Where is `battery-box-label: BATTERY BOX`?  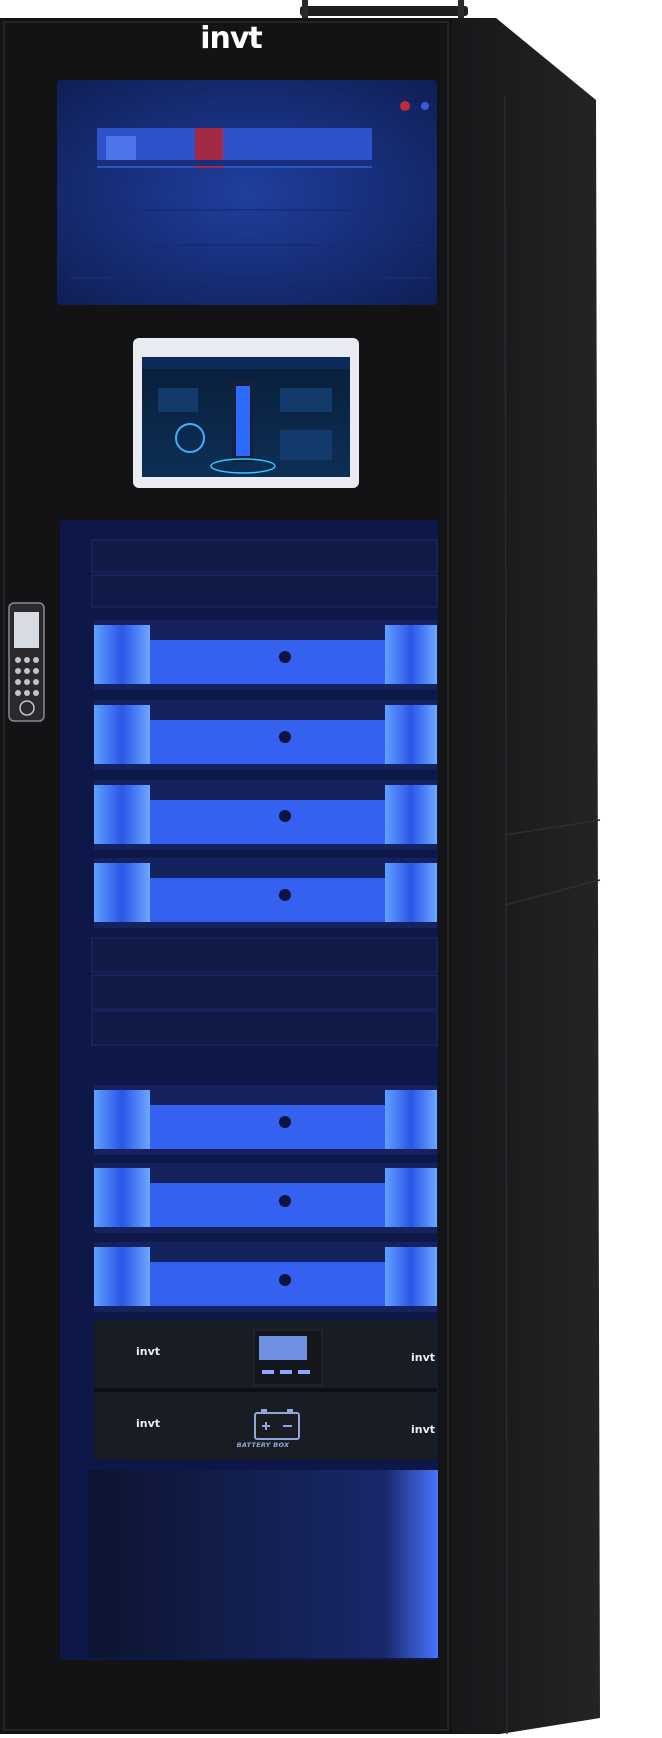 battery-box-label: BATTERY BOX is located at coordinates (263, 1445).